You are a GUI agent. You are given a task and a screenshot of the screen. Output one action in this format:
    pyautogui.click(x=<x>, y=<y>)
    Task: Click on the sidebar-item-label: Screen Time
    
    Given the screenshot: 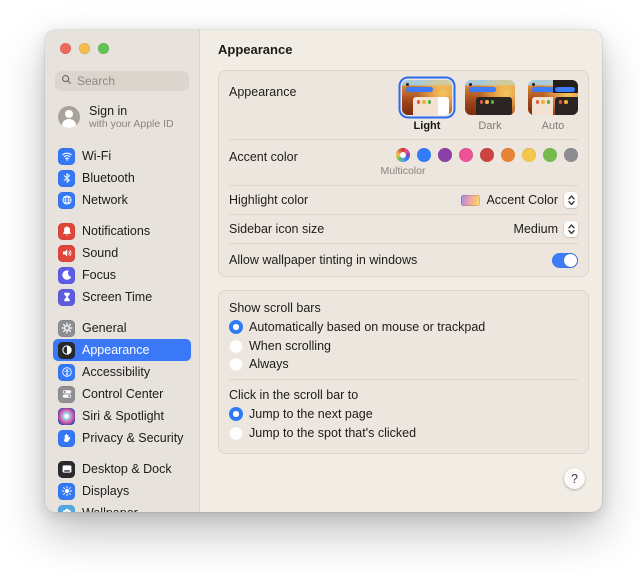 What is the action you would take?
    pyautogui.click(x=117, y=297)
    